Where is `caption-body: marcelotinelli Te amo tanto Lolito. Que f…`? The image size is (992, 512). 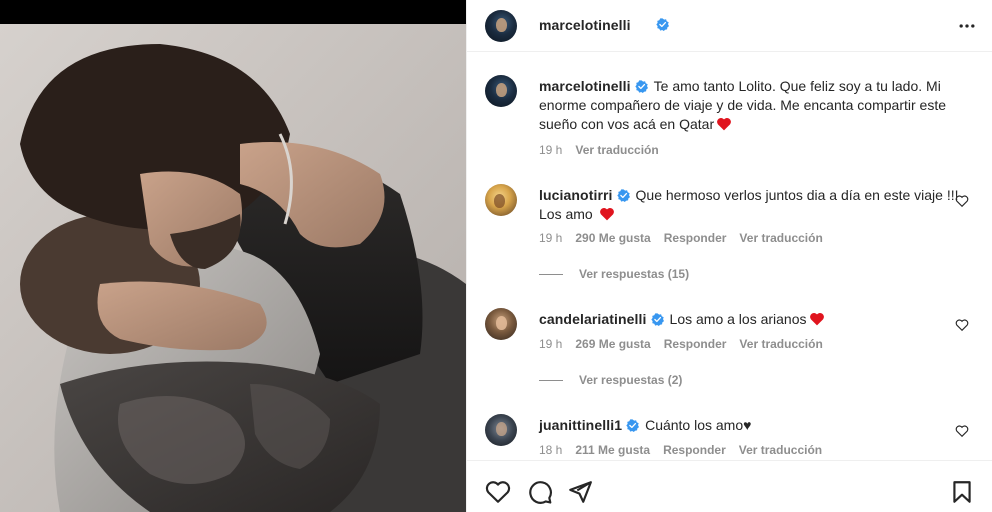 caption-body: marcelotinelli Te amo tanto Lolito. Que f… is located at coordinates (749, 105).